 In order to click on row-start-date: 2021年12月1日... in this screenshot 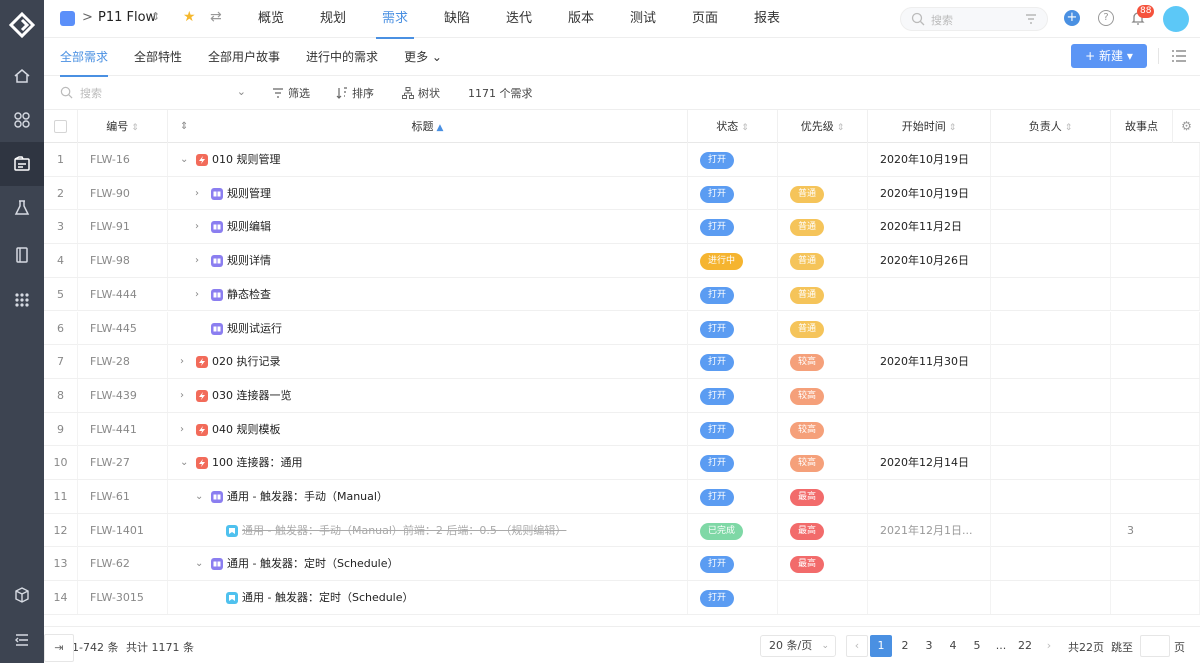, I will do `click(929, 530)`.